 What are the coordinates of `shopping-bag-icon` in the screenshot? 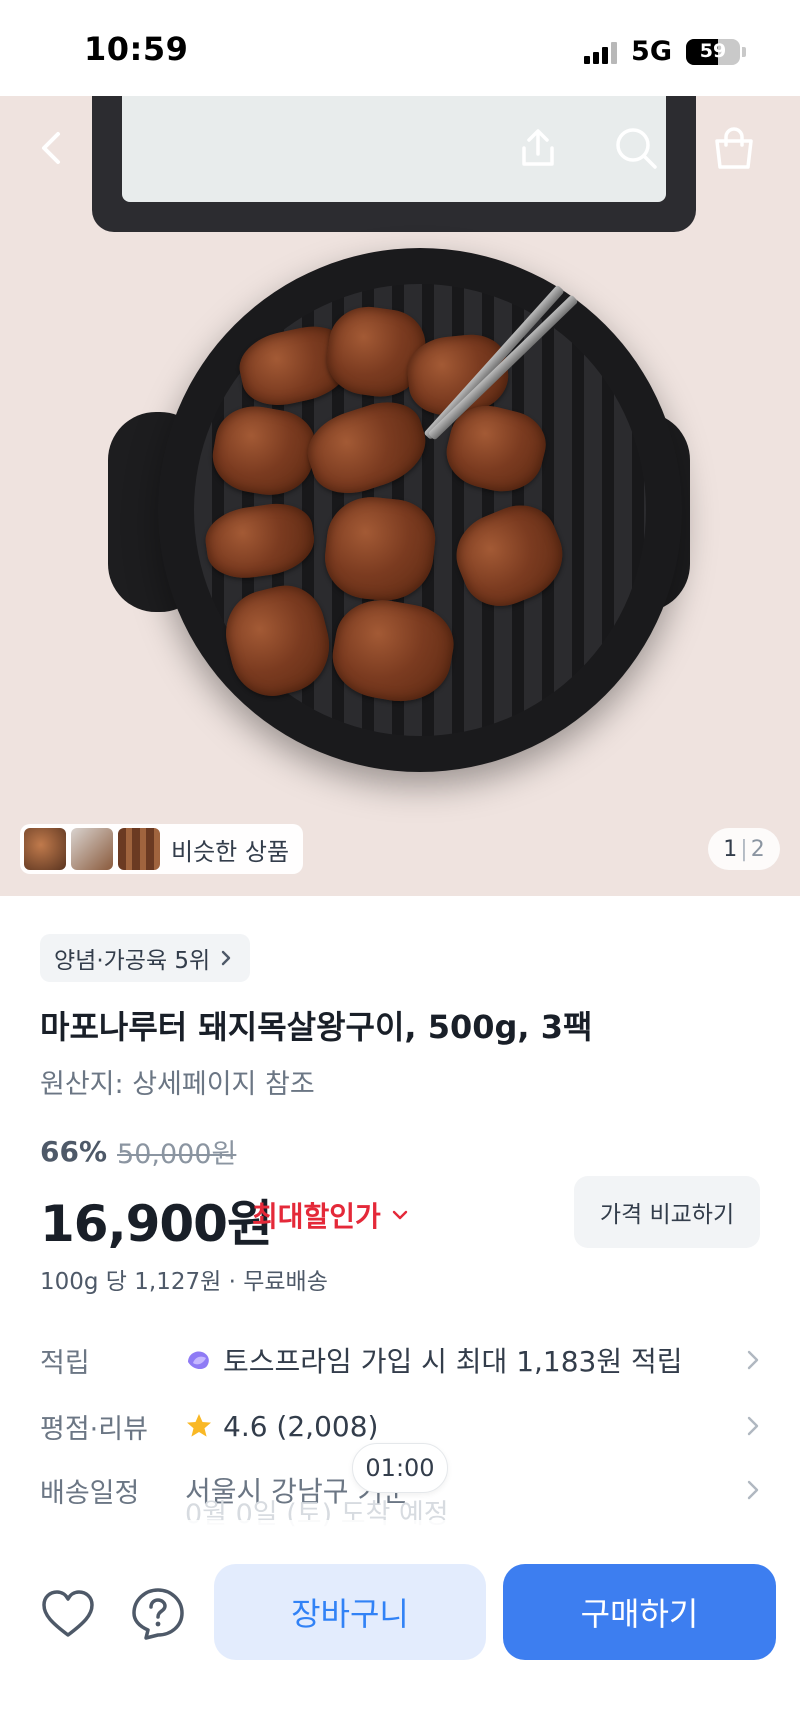 It's located at (734, 148).